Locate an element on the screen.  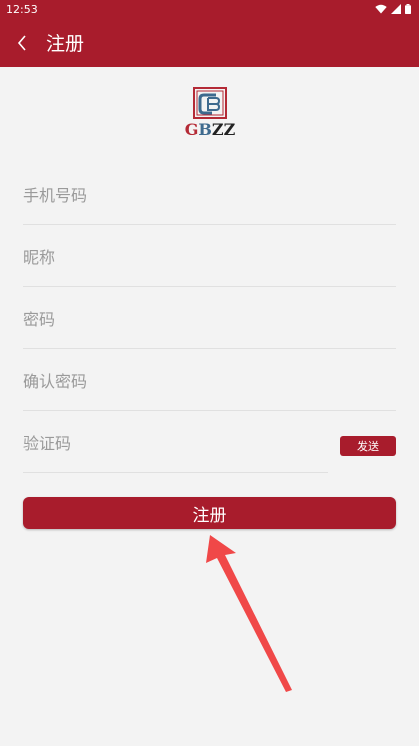
confirm-password-input is located at coordinates (209, 381).